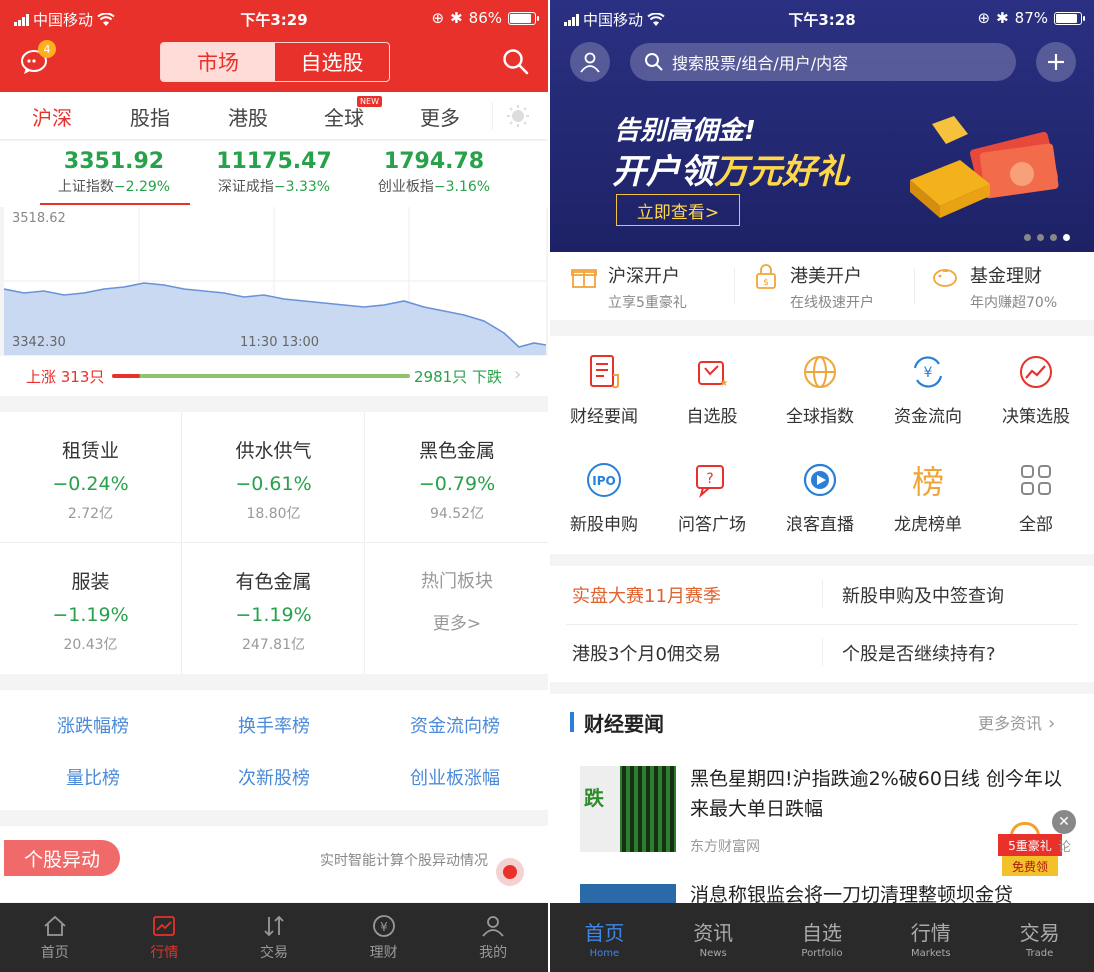  I want to click on promo-link: 实盘大赛11月赛季, so click(646, 595).